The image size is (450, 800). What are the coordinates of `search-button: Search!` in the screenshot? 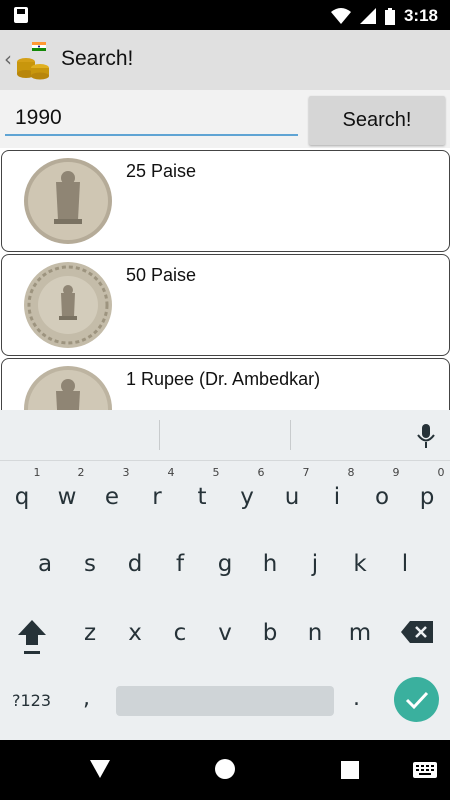 It's located at (377, 120).